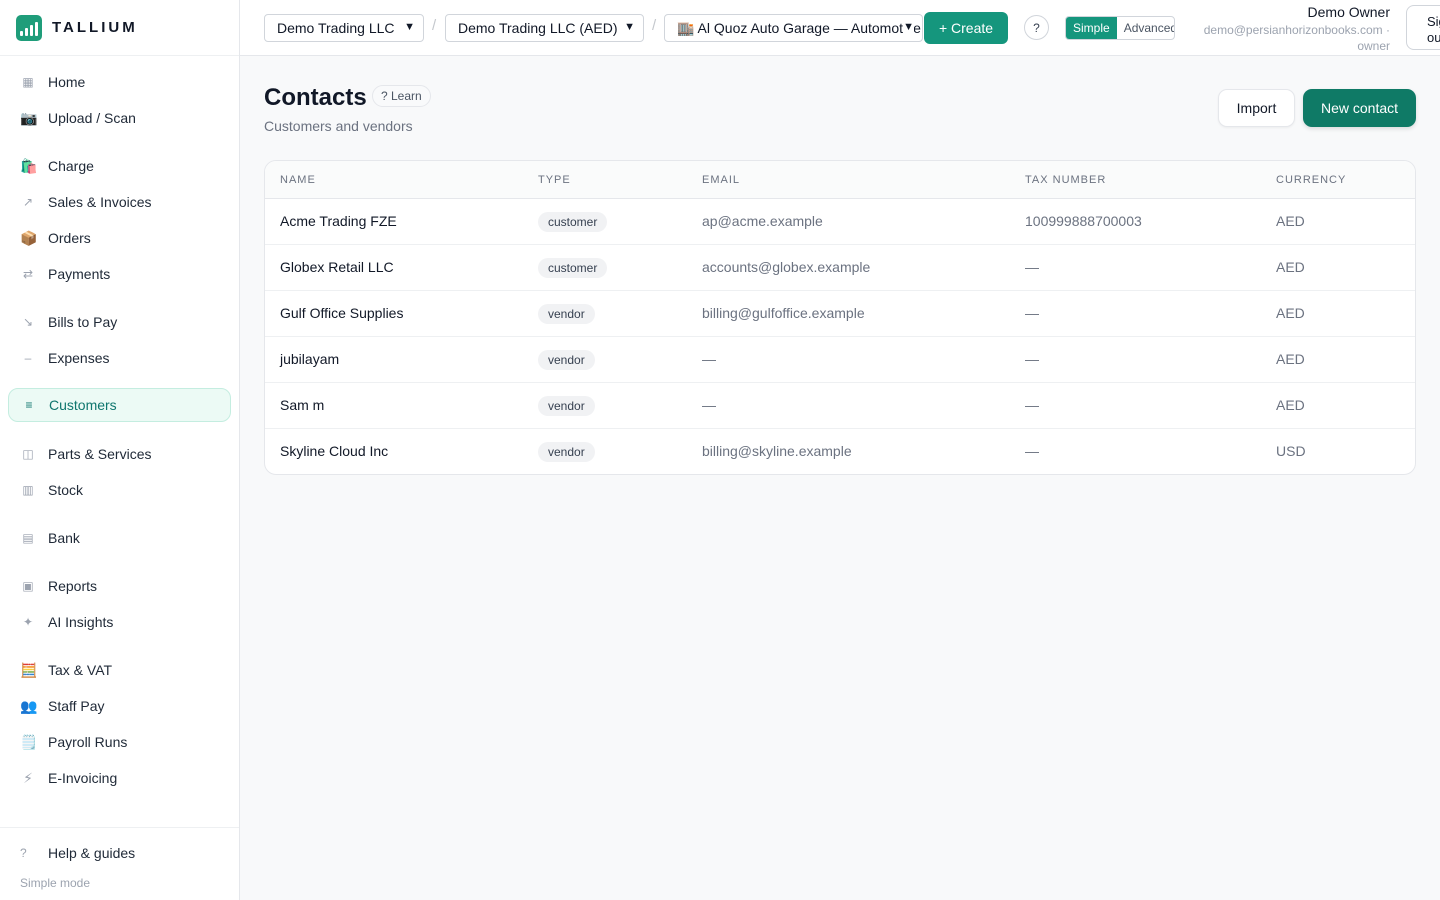 This screenshot has height=900, width=1440. What do you see at coordinates (83, 405) in the screenshot?
I see `sidebar-item-label: Customers` at bounding box center [83, 405].